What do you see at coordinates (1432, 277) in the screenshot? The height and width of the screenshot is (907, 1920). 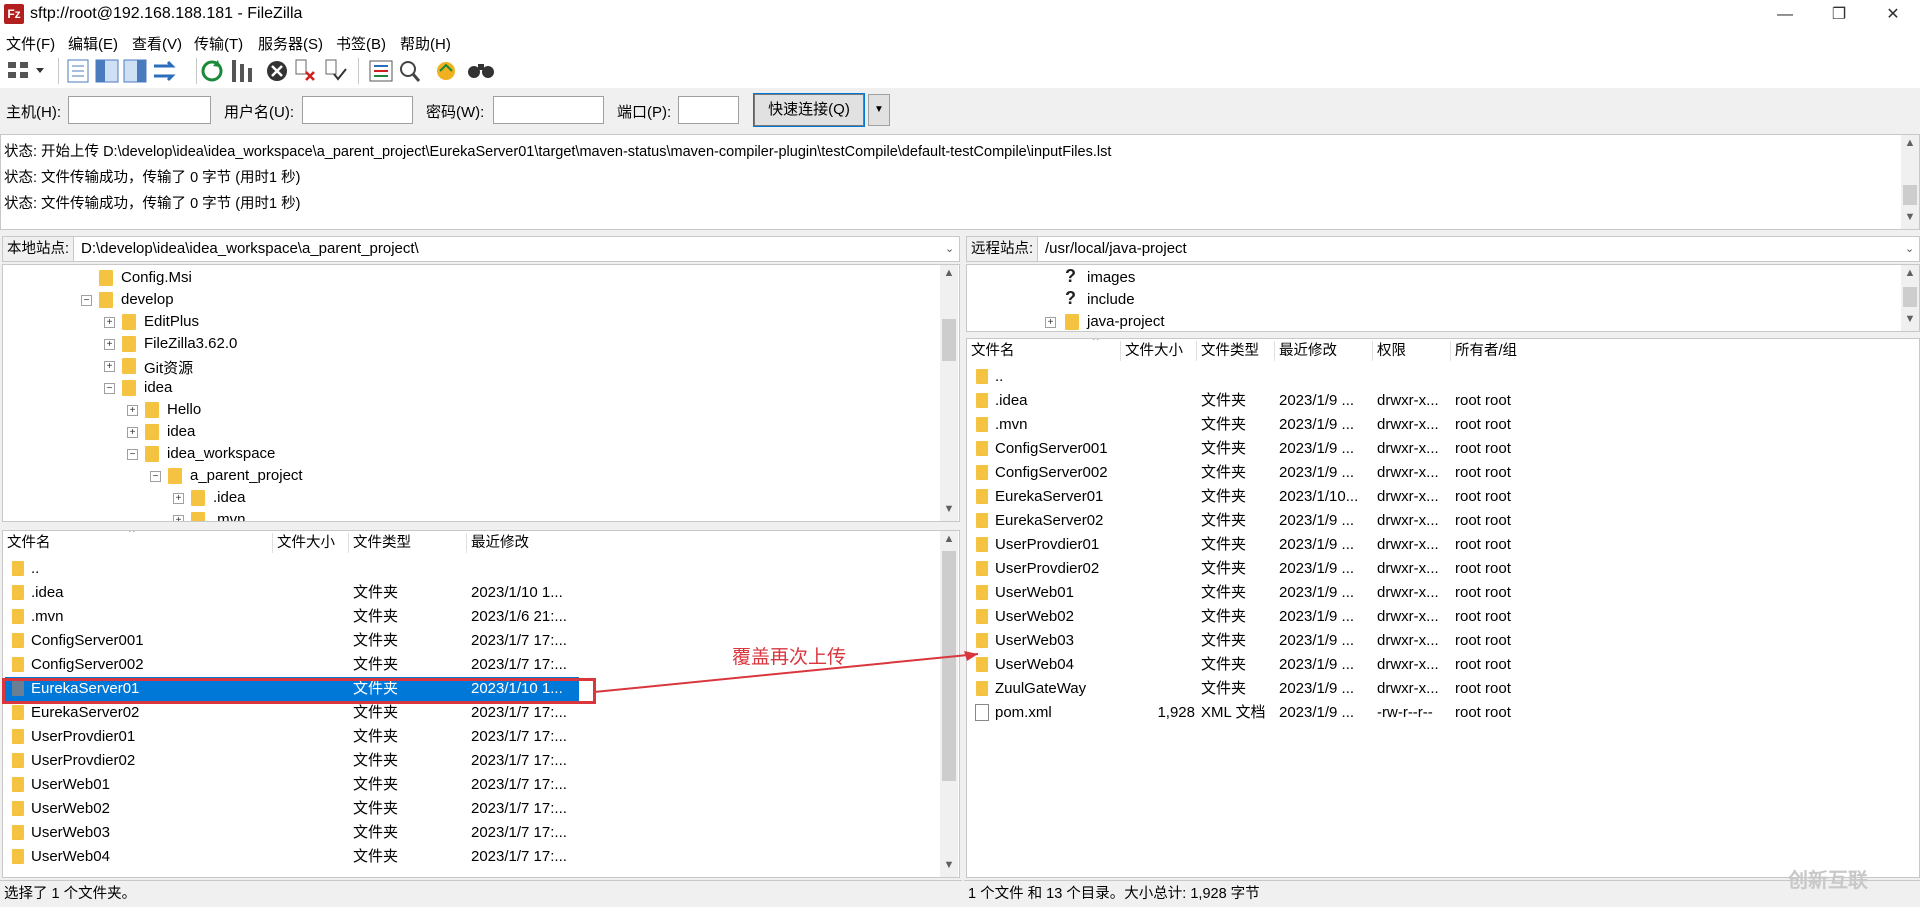 I see `tree-item: ? images` at bounding box center [1432, 277].